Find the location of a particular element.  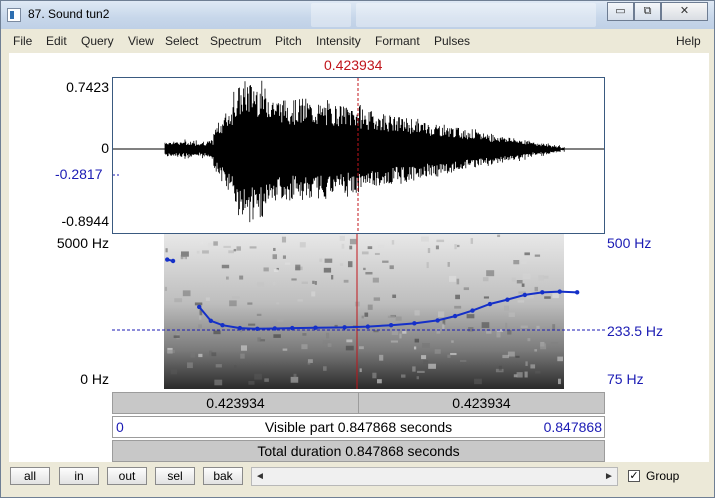

visible-part-label: Visible part 0.847868 seconds is located at coordinates (358, 427).